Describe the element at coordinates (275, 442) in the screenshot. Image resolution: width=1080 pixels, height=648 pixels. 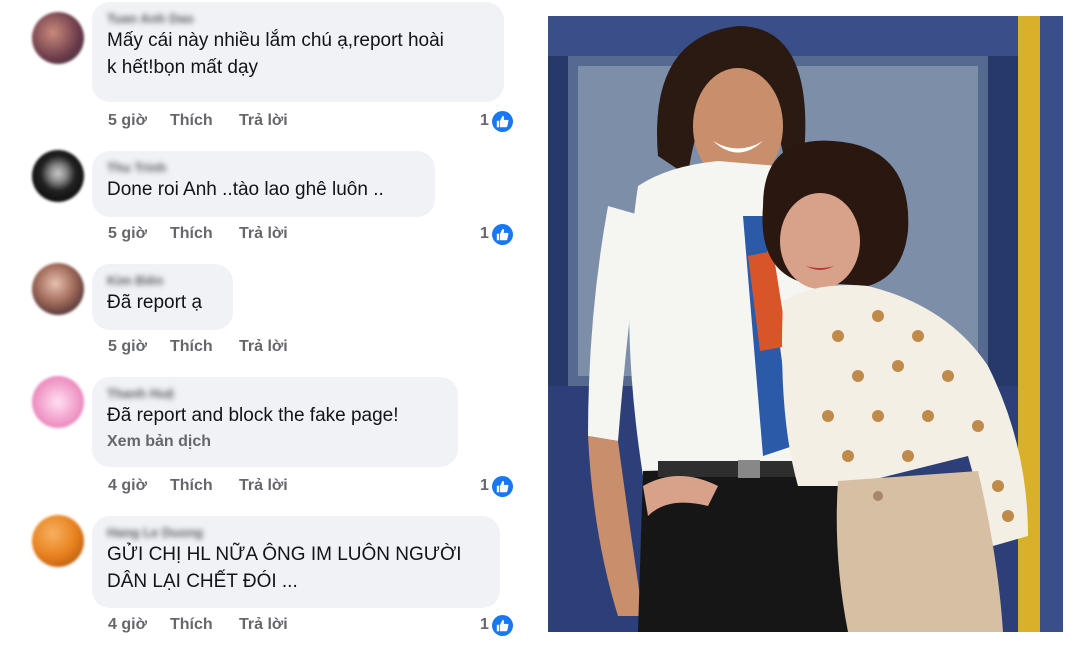
I see `see-translation-link: Xem bản dịch` at that location.